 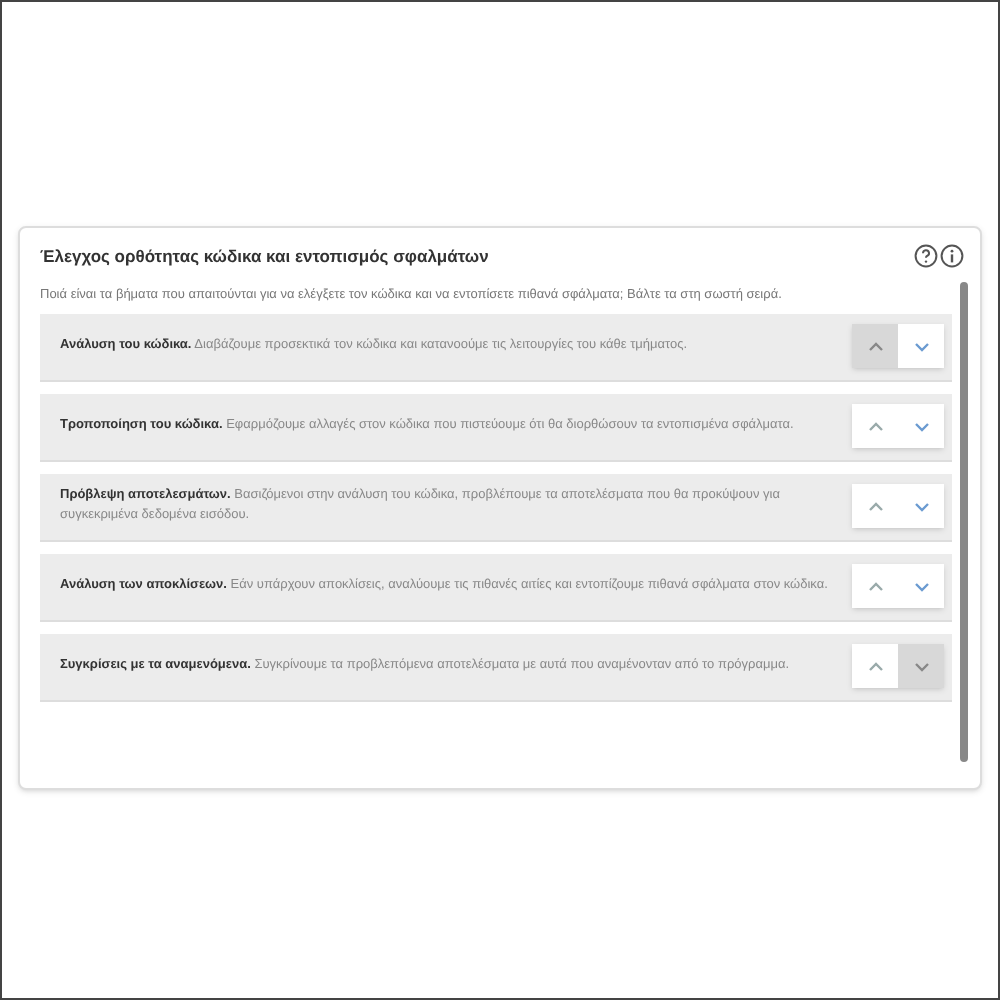 What do you see at coordinates (926, 256) in the screenshot?
I see `help-icon` at bounding box center [926, 256].